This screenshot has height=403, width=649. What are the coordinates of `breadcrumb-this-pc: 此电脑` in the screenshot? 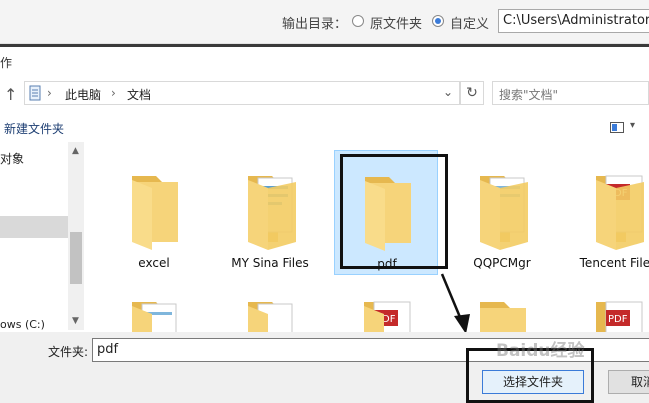 It's located at (83, 94).